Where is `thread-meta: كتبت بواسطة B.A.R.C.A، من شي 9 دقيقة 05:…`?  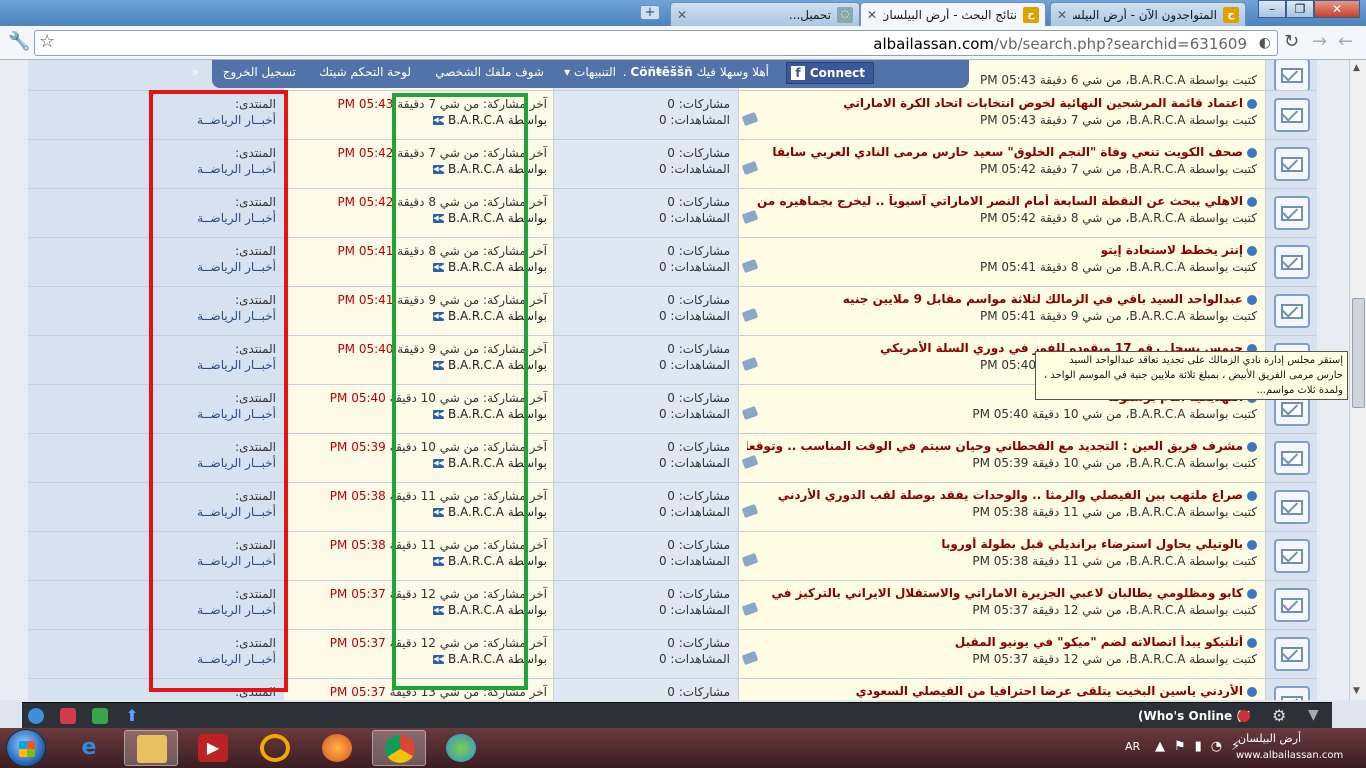 thread-meta: كتبت بواسطة B.A.R.C.A، من شي 9 دقيقة 05:… is located at coordinates (1118, 316).